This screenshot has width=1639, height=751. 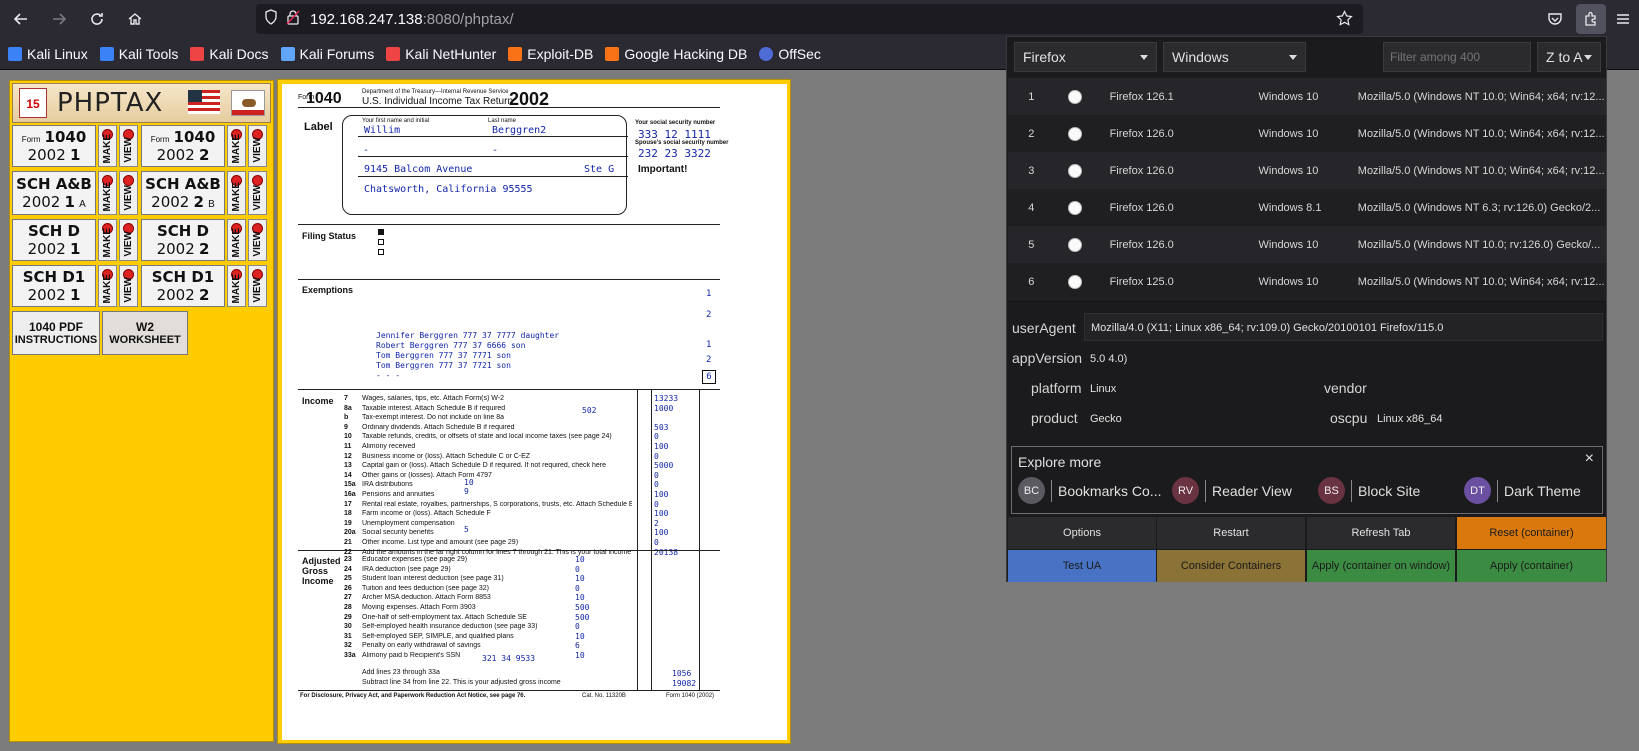 I want to click on line-amount: 20138, so click(x=666, y=552).